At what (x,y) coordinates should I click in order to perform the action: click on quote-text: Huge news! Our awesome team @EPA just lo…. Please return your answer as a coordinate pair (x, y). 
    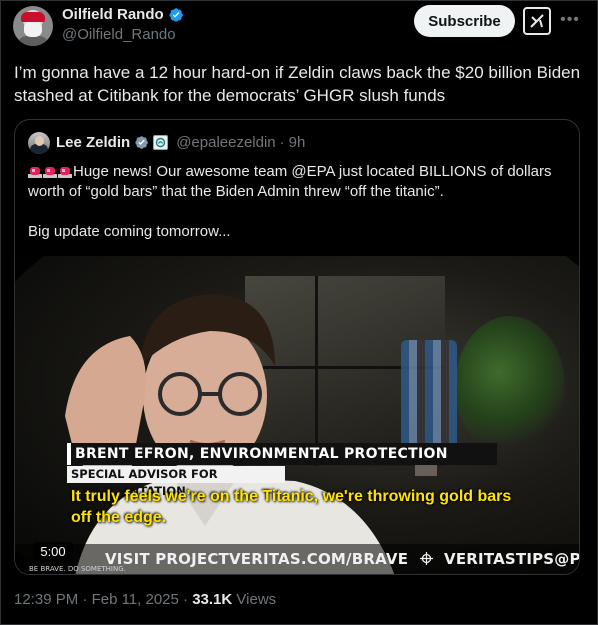
    Looking at the image, I should click on (298, 202).